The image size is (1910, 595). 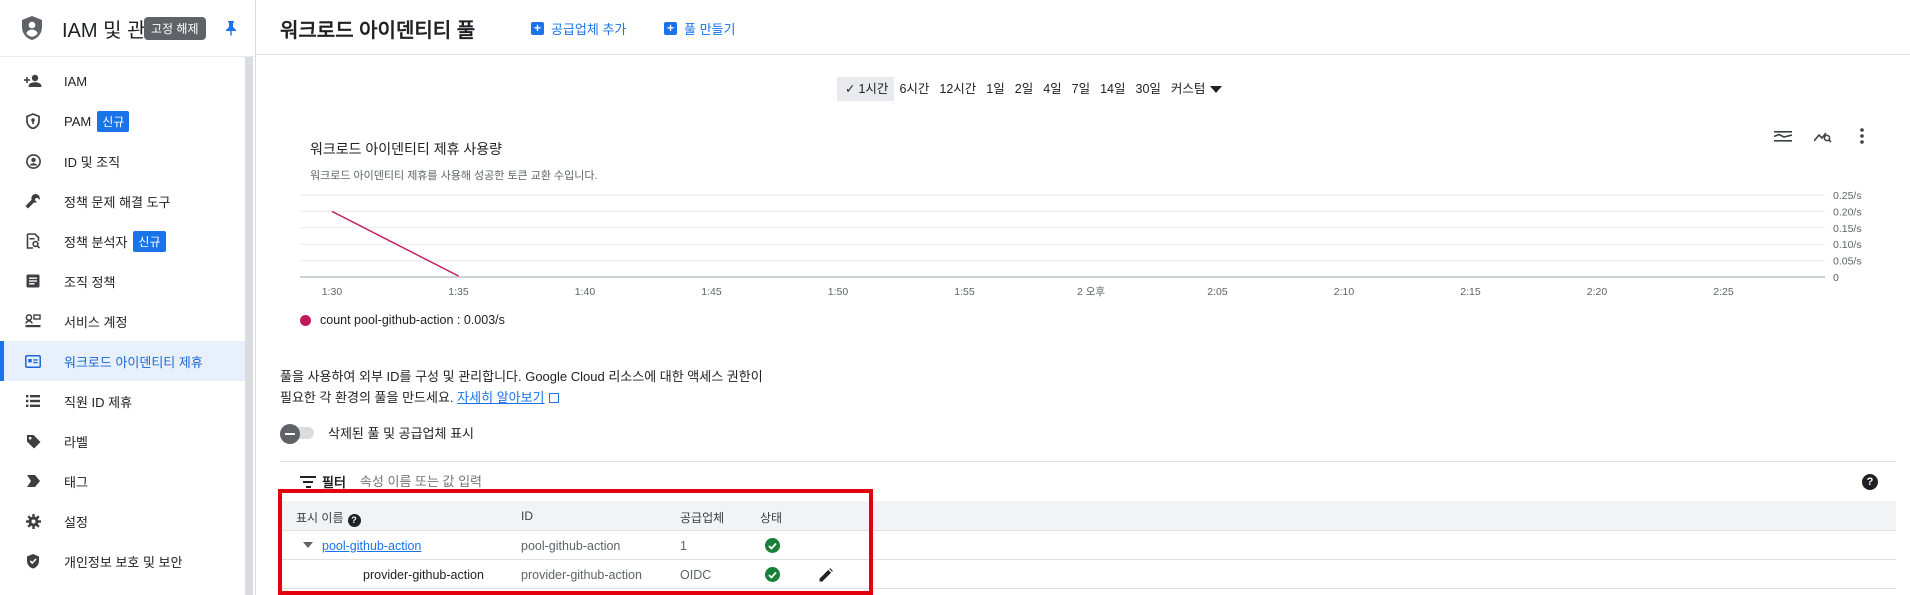 I want to click on x-tick-label: 2 오후, so click(x=1091, y=292).